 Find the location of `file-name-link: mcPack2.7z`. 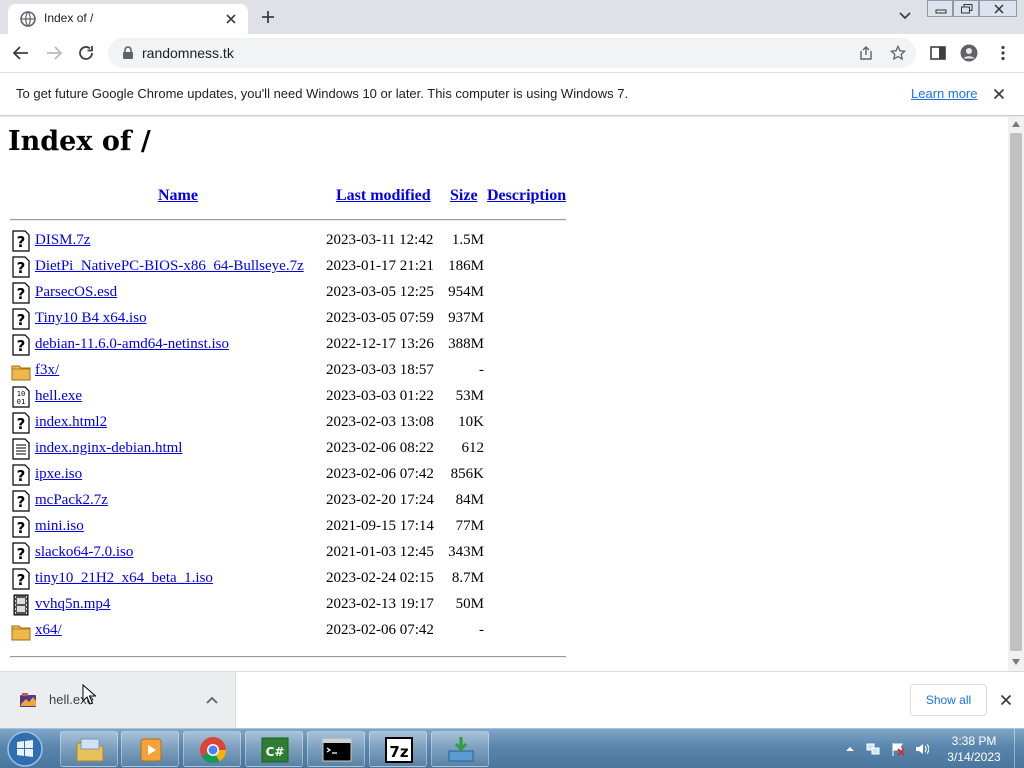

file-name-link: mcPack2.7z is located at coordinates (71, 500).